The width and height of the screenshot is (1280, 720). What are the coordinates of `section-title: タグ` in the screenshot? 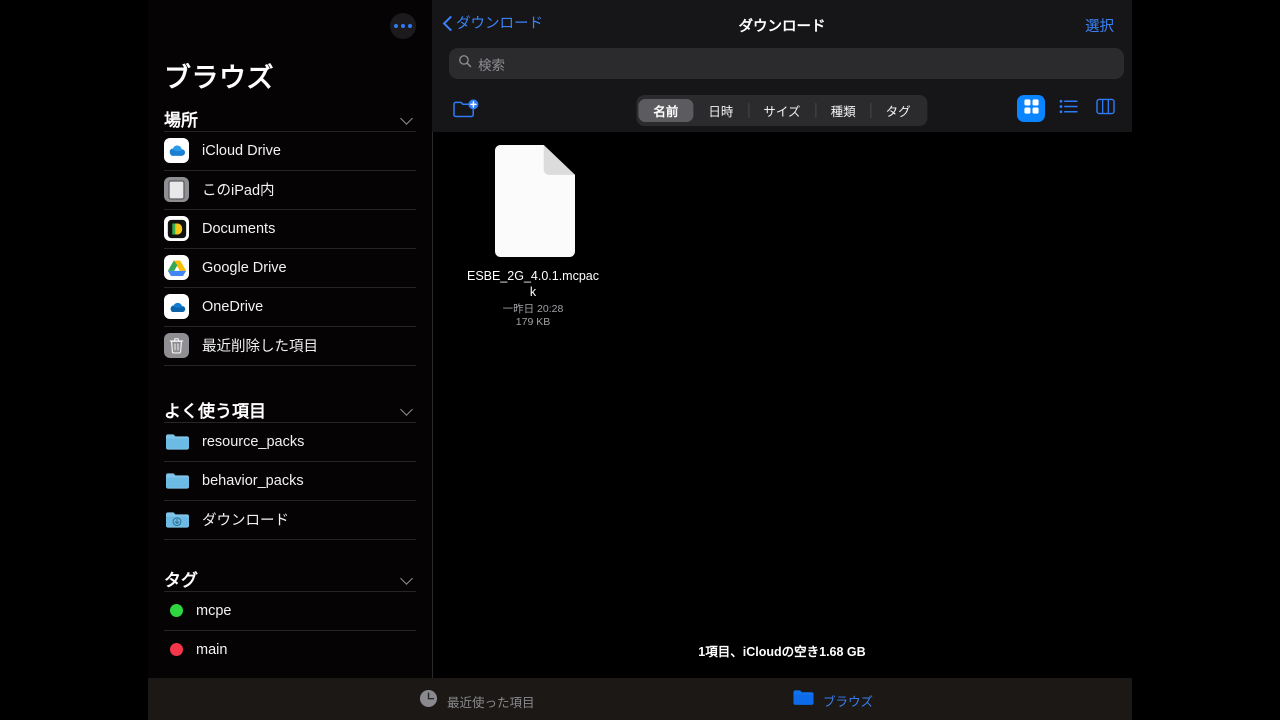 It's located at (181, 580).